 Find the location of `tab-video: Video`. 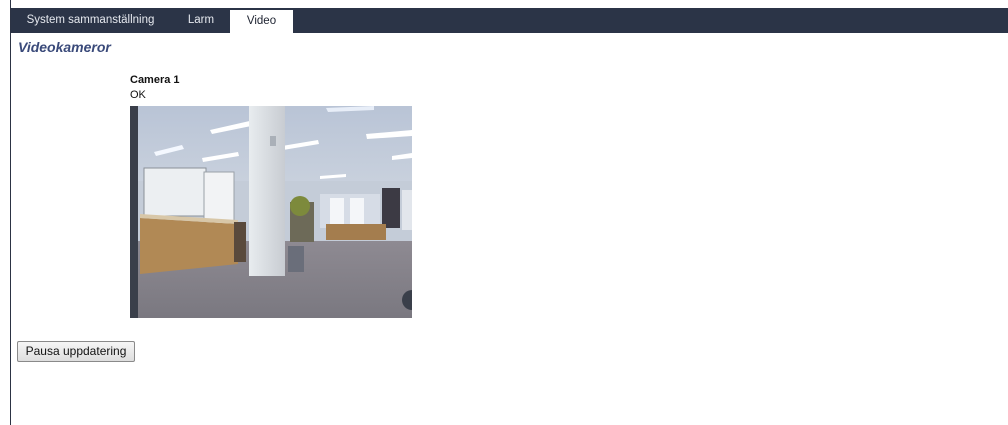

tab-video: Video is located at coordinates (261, 22).